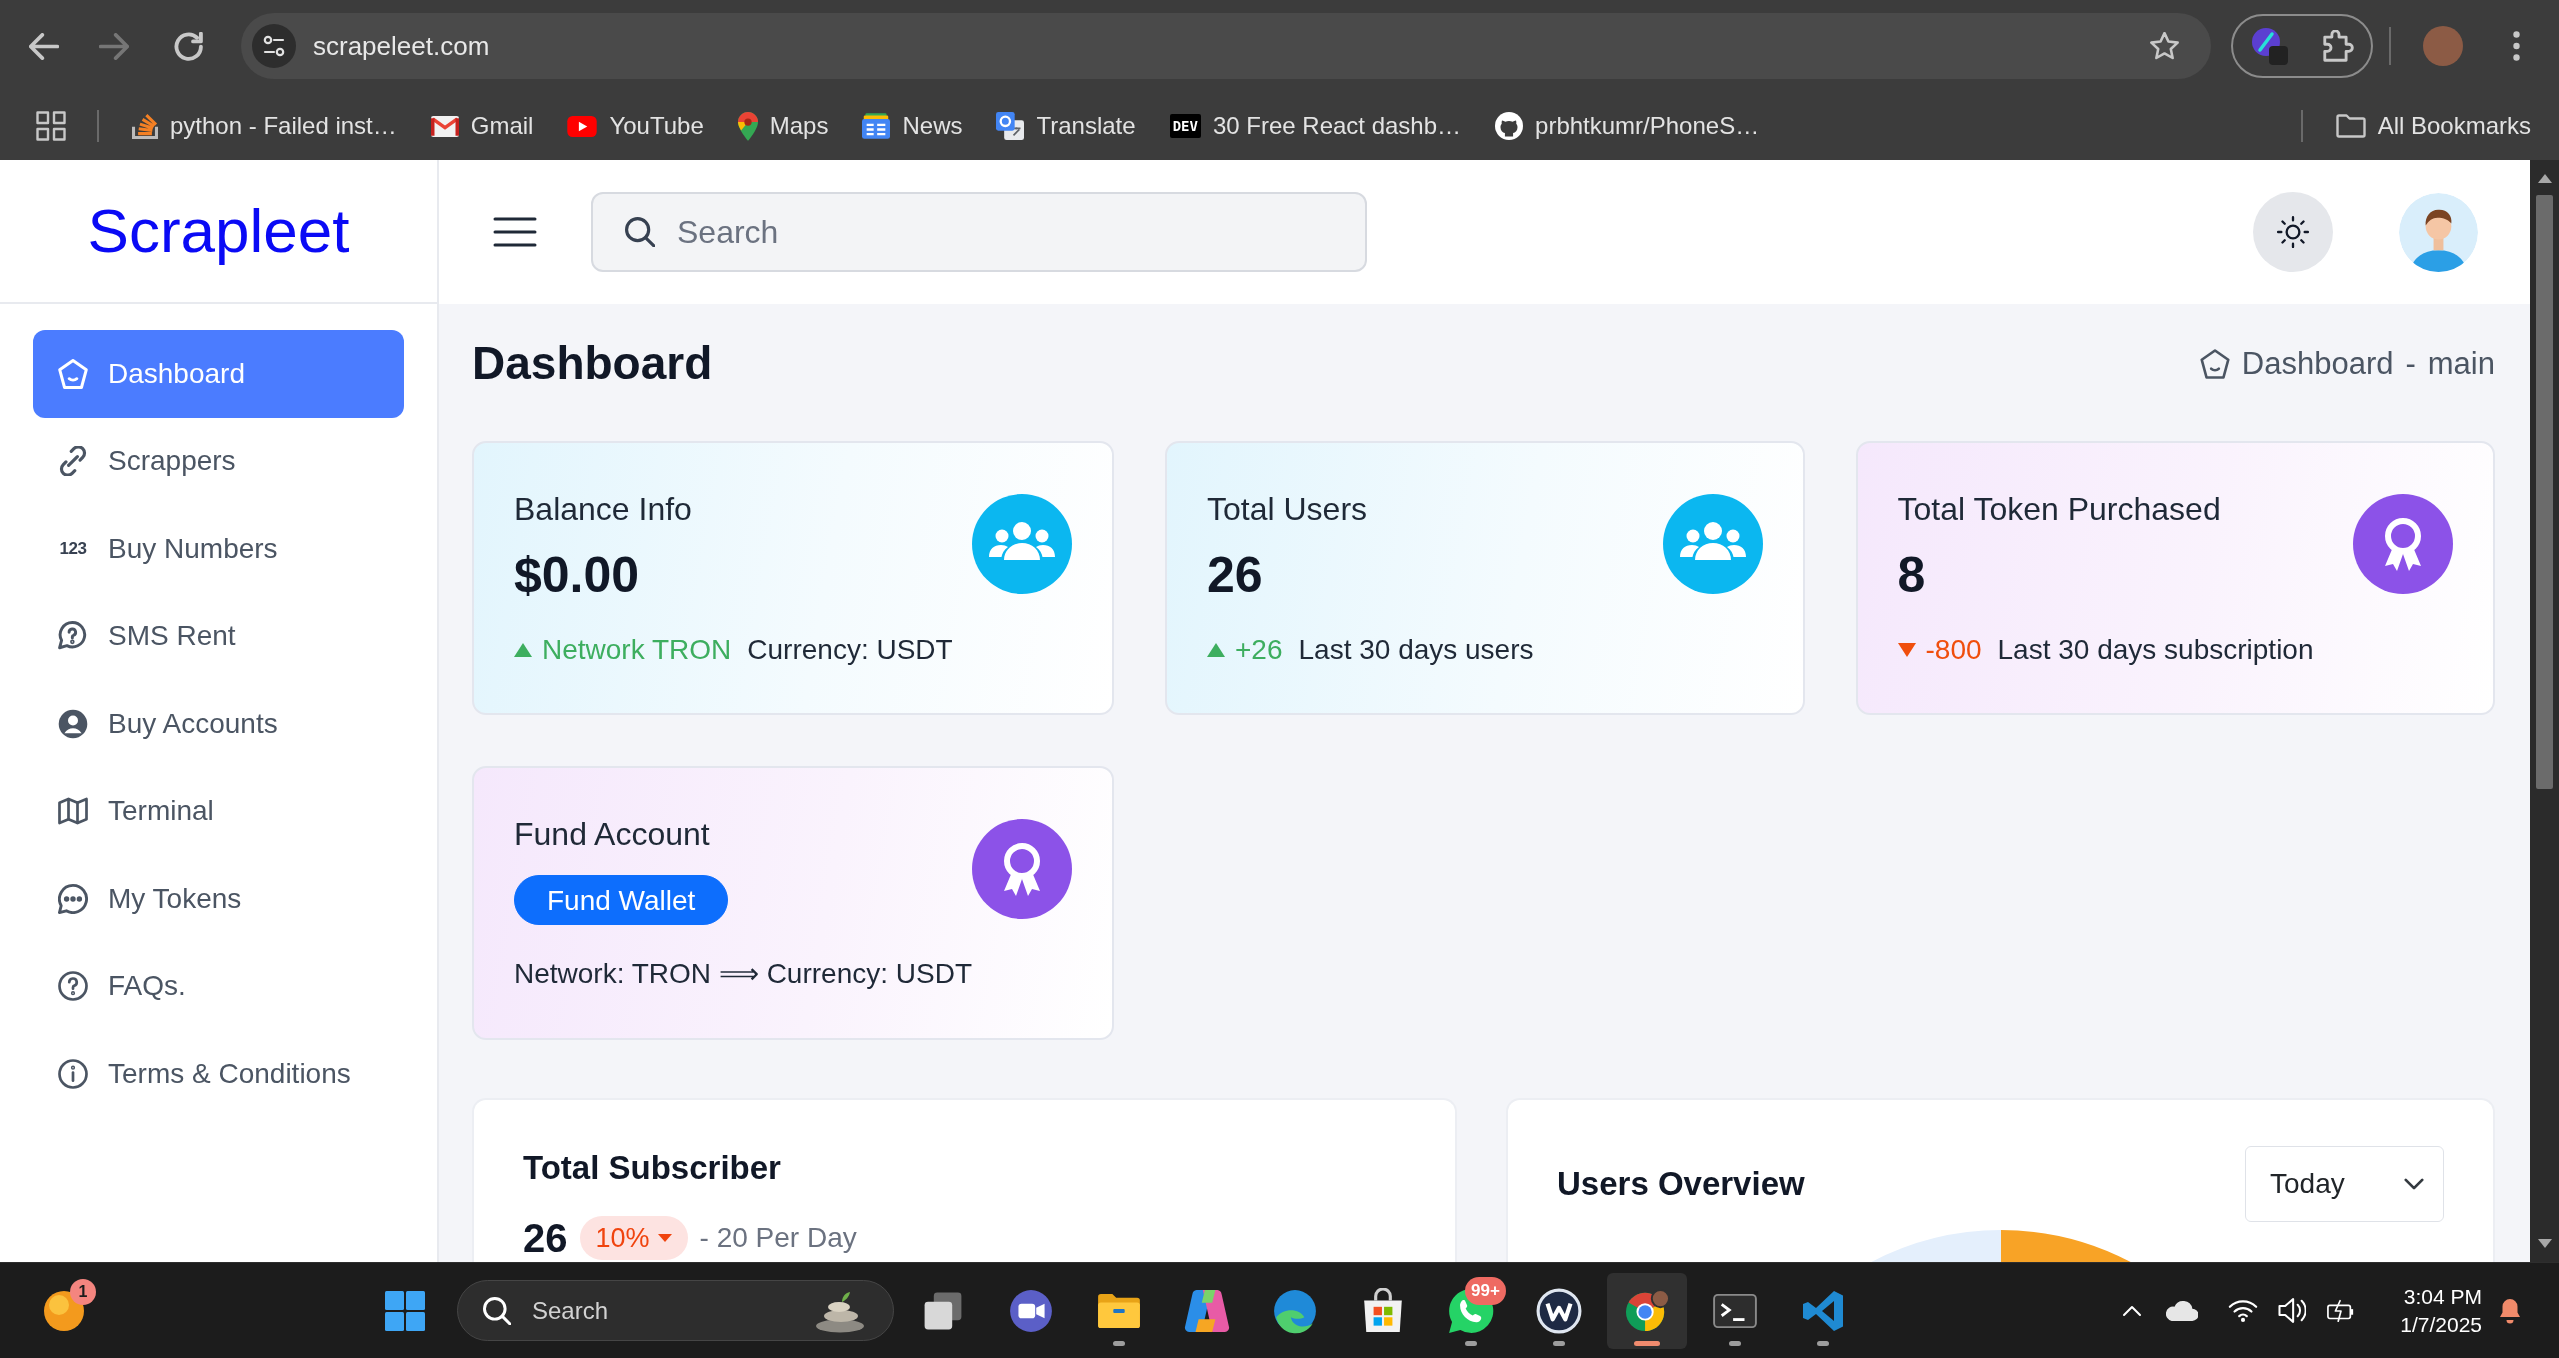 The height and width of the screenshot is (1358, 2559). Describe the element at coordinates (850, 650) in the screenshot. I see `card-note: Currency: USDT` at that location.